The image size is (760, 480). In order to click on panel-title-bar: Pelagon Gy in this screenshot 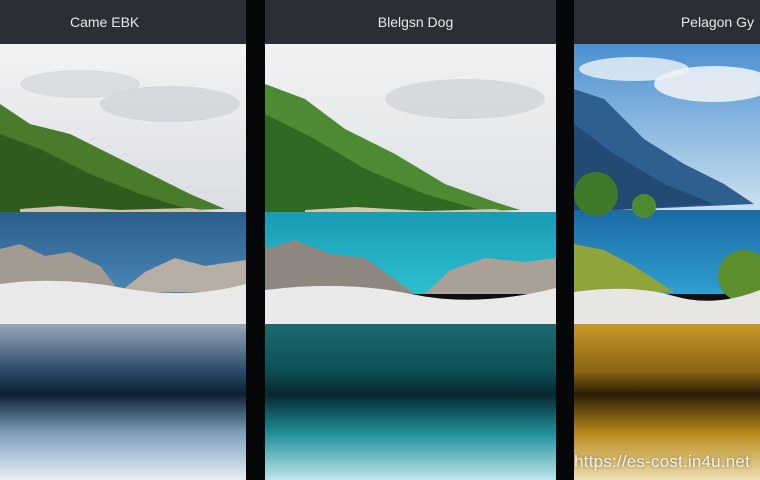, I will do `click(667, 22)`.